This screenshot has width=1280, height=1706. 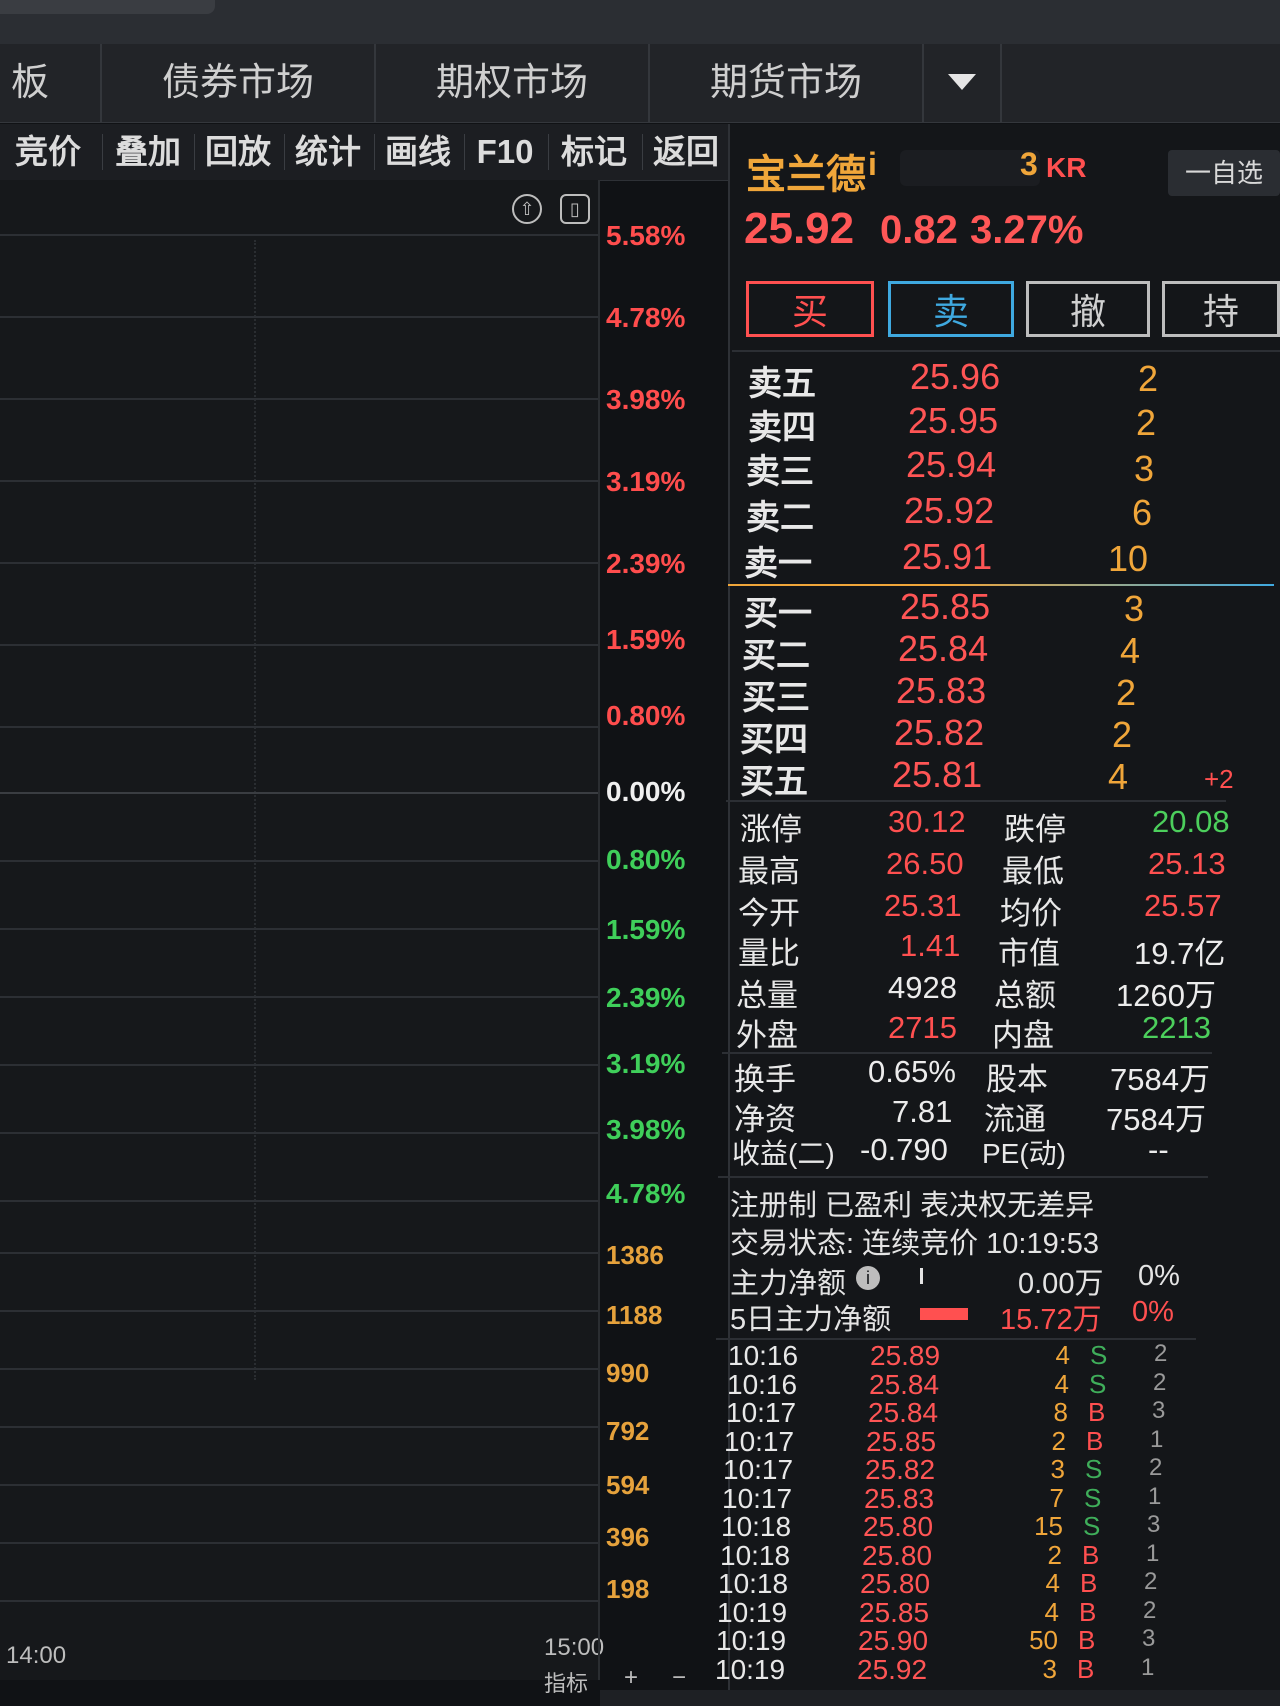 What do you see at coordinates (947, 557) in the screenshot?
I see `ask-price: 25.91` at bounding box center [947, 557].